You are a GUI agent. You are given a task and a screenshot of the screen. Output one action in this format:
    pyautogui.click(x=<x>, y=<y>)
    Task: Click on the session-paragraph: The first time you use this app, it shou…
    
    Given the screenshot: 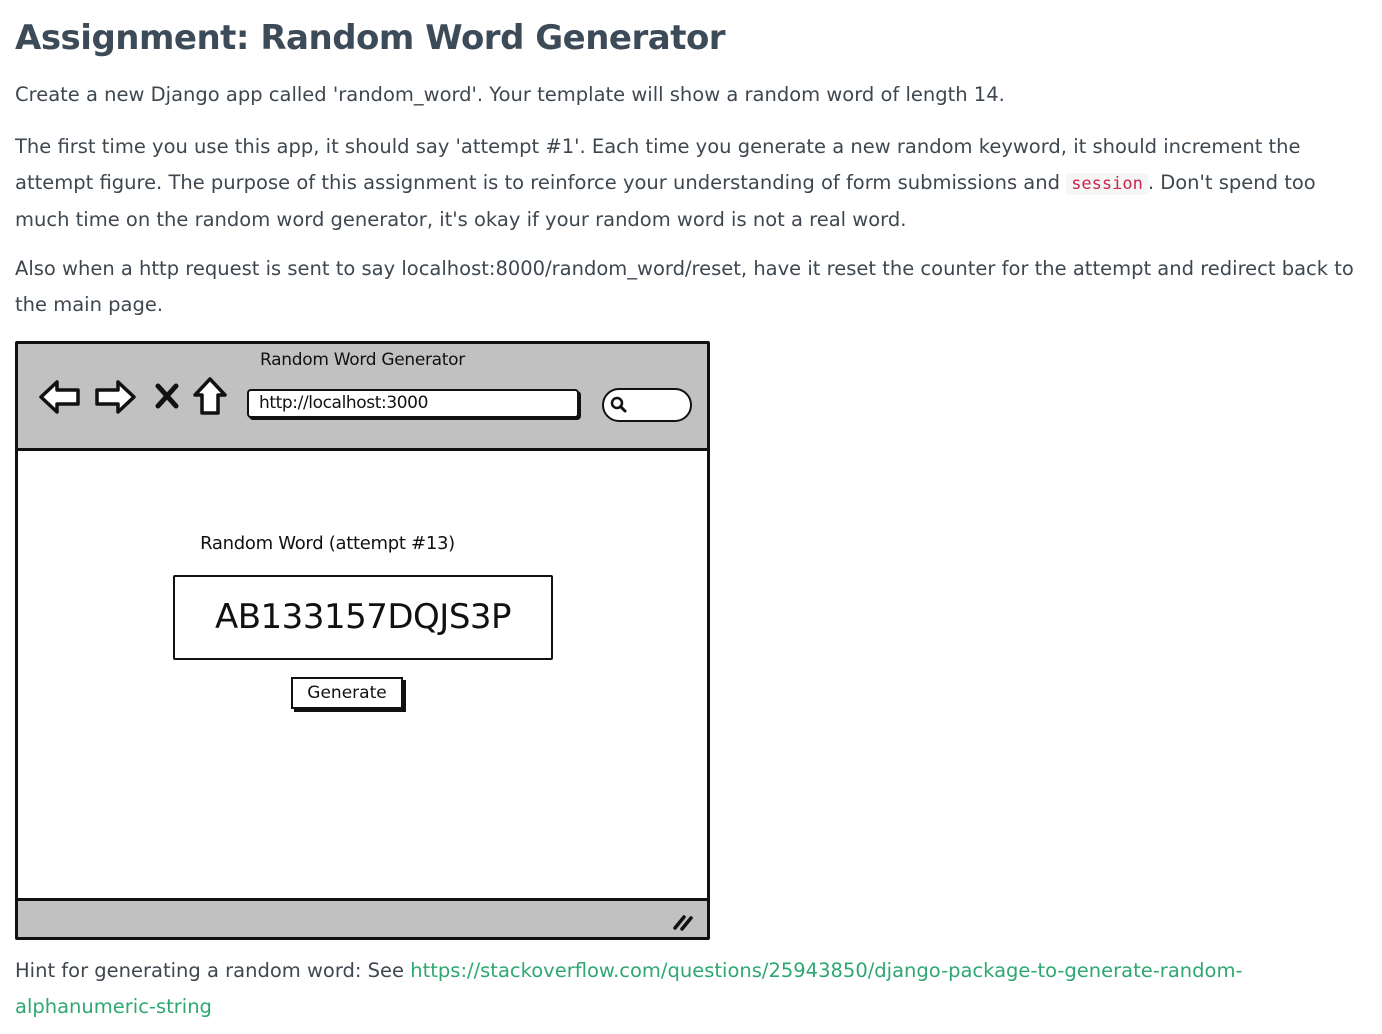 What is the action you would take?
    pyautogui.click(x=691, y=183)
    